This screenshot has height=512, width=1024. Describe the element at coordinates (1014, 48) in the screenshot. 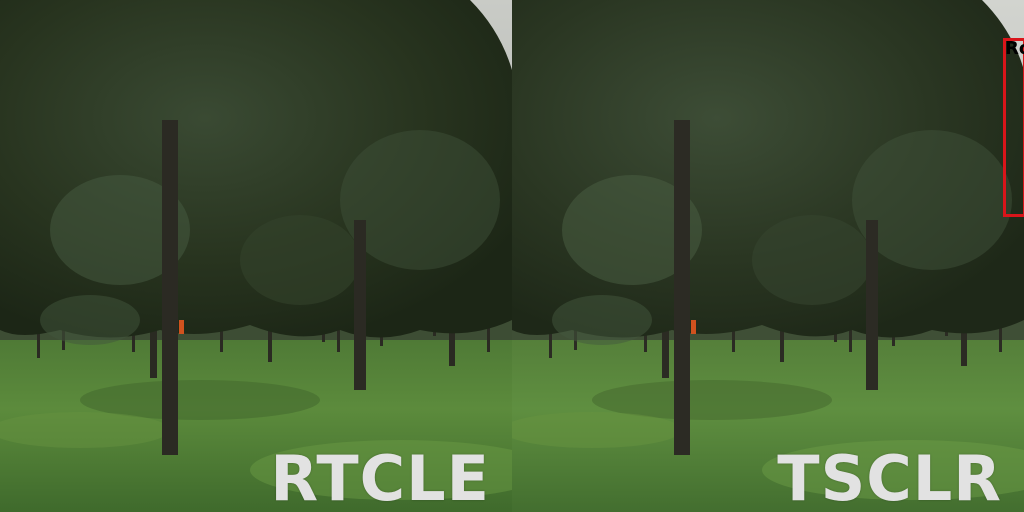

I see `detection-label: Ro` at that location.